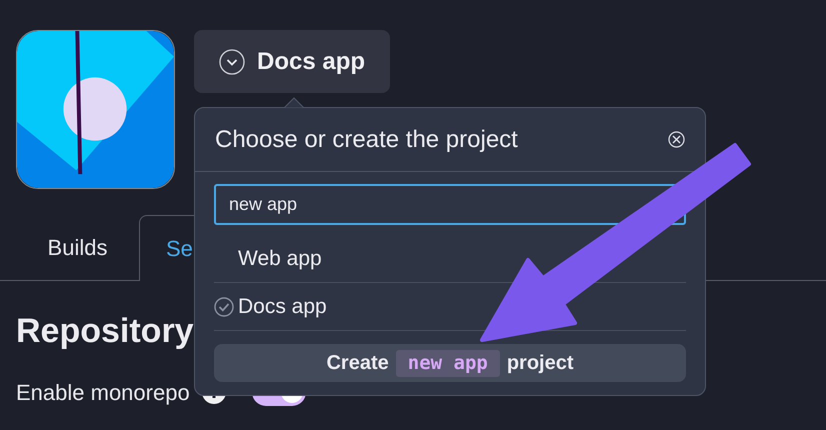 The height and width of the screenshot is (430, 826). Describe the element at coordinates (77, 247) in the screenshot. I see `tab: Builds` at that location.